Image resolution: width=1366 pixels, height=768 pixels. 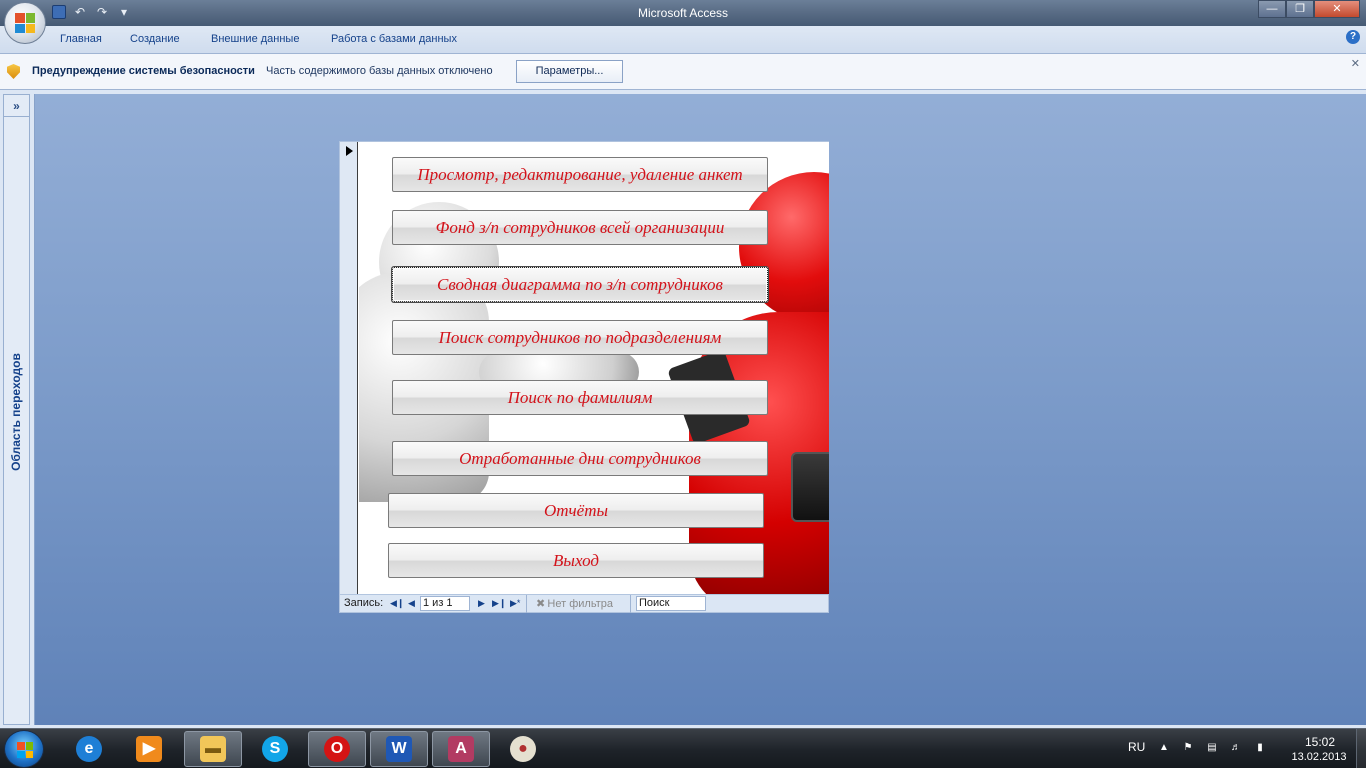 What do you see at coordinates (671, 603) in the screenshot?
I see `search-input: Поиск` at bounding box center [671, 603].